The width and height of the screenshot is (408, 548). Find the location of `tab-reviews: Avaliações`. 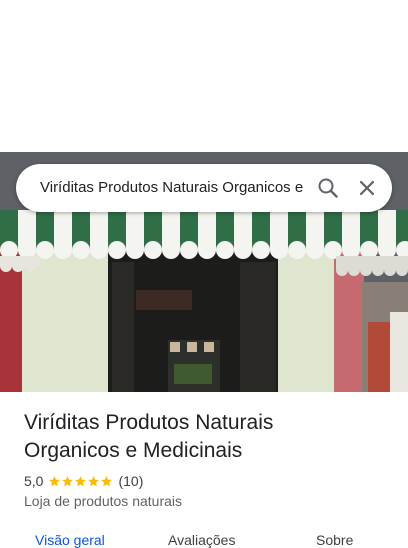

tab-reviews: Avaliações is located at coordinates (201, 540).